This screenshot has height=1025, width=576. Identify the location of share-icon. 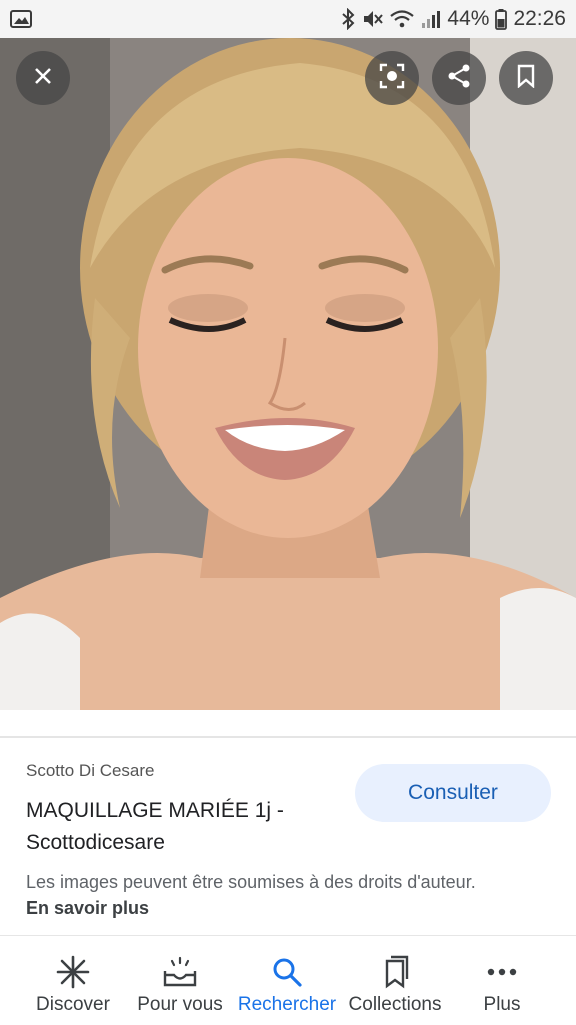
(459, 78).